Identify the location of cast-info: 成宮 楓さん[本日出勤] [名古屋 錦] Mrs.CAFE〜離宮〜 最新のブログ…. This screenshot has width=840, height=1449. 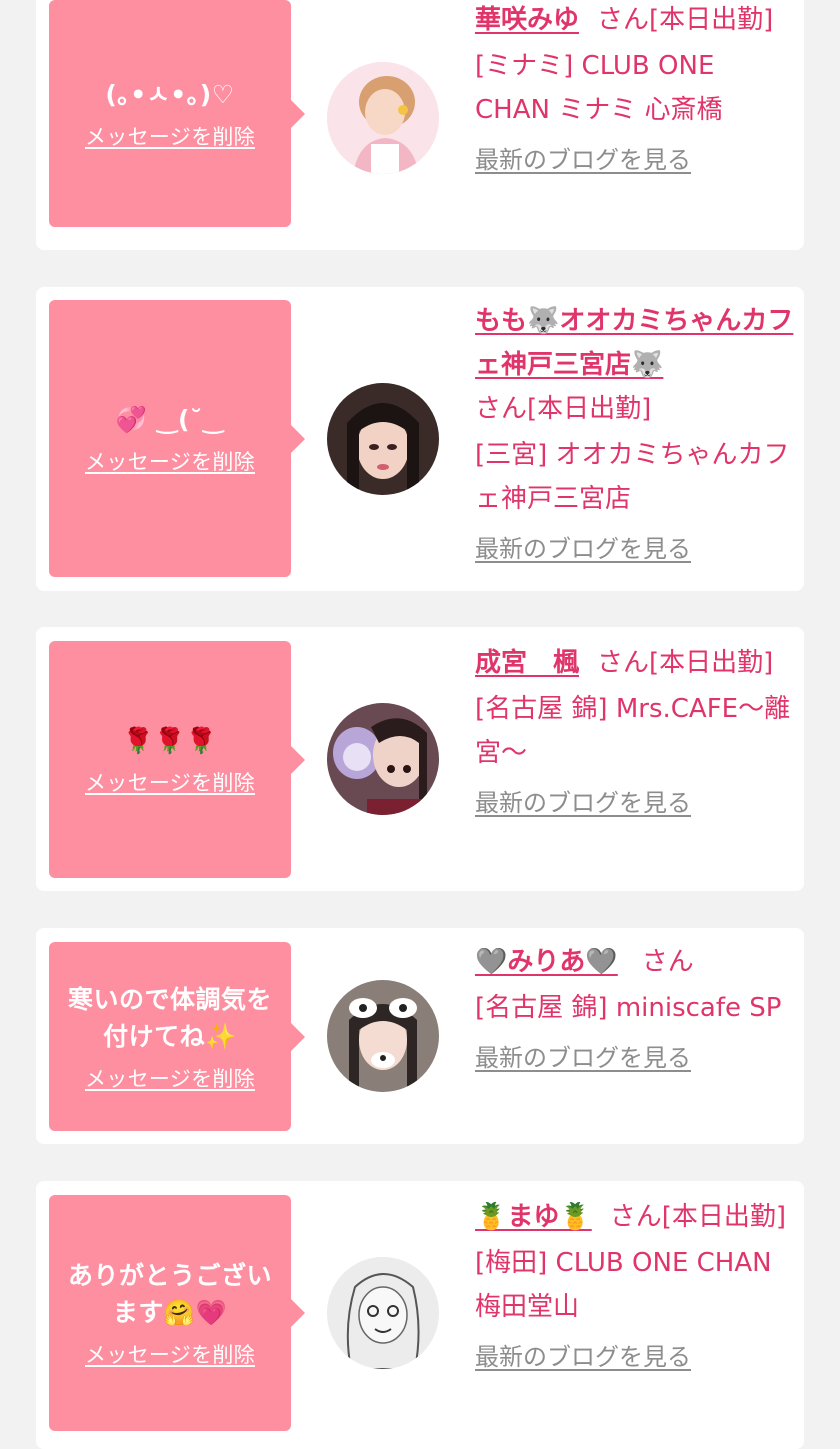
(636, 731).